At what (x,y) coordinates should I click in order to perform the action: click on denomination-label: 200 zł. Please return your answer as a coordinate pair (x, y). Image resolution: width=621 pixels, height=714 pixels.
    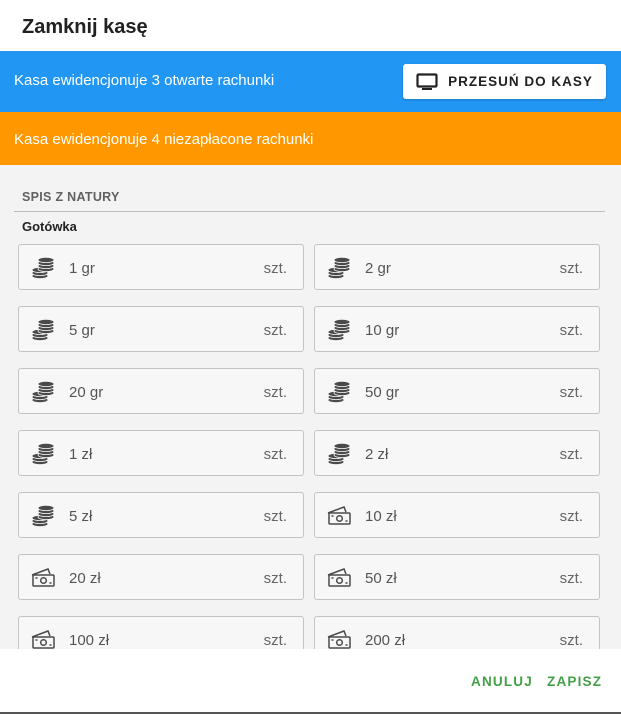
    Looking at the image, I should click on (385, 640).